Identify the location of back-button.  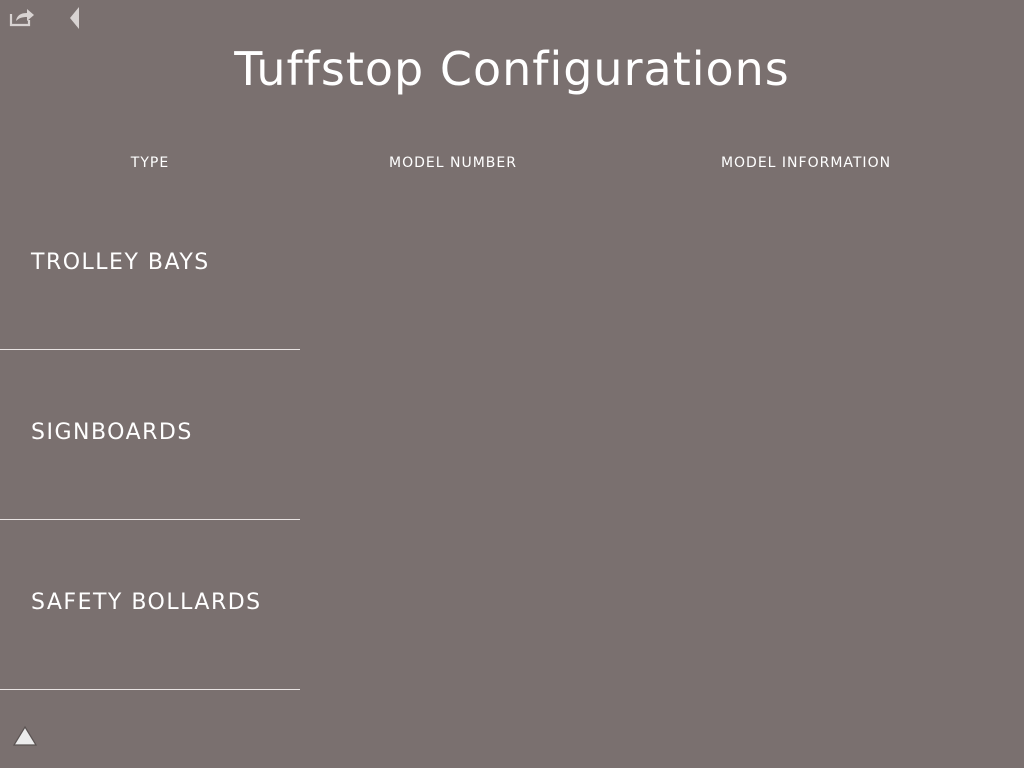
(75, 18).